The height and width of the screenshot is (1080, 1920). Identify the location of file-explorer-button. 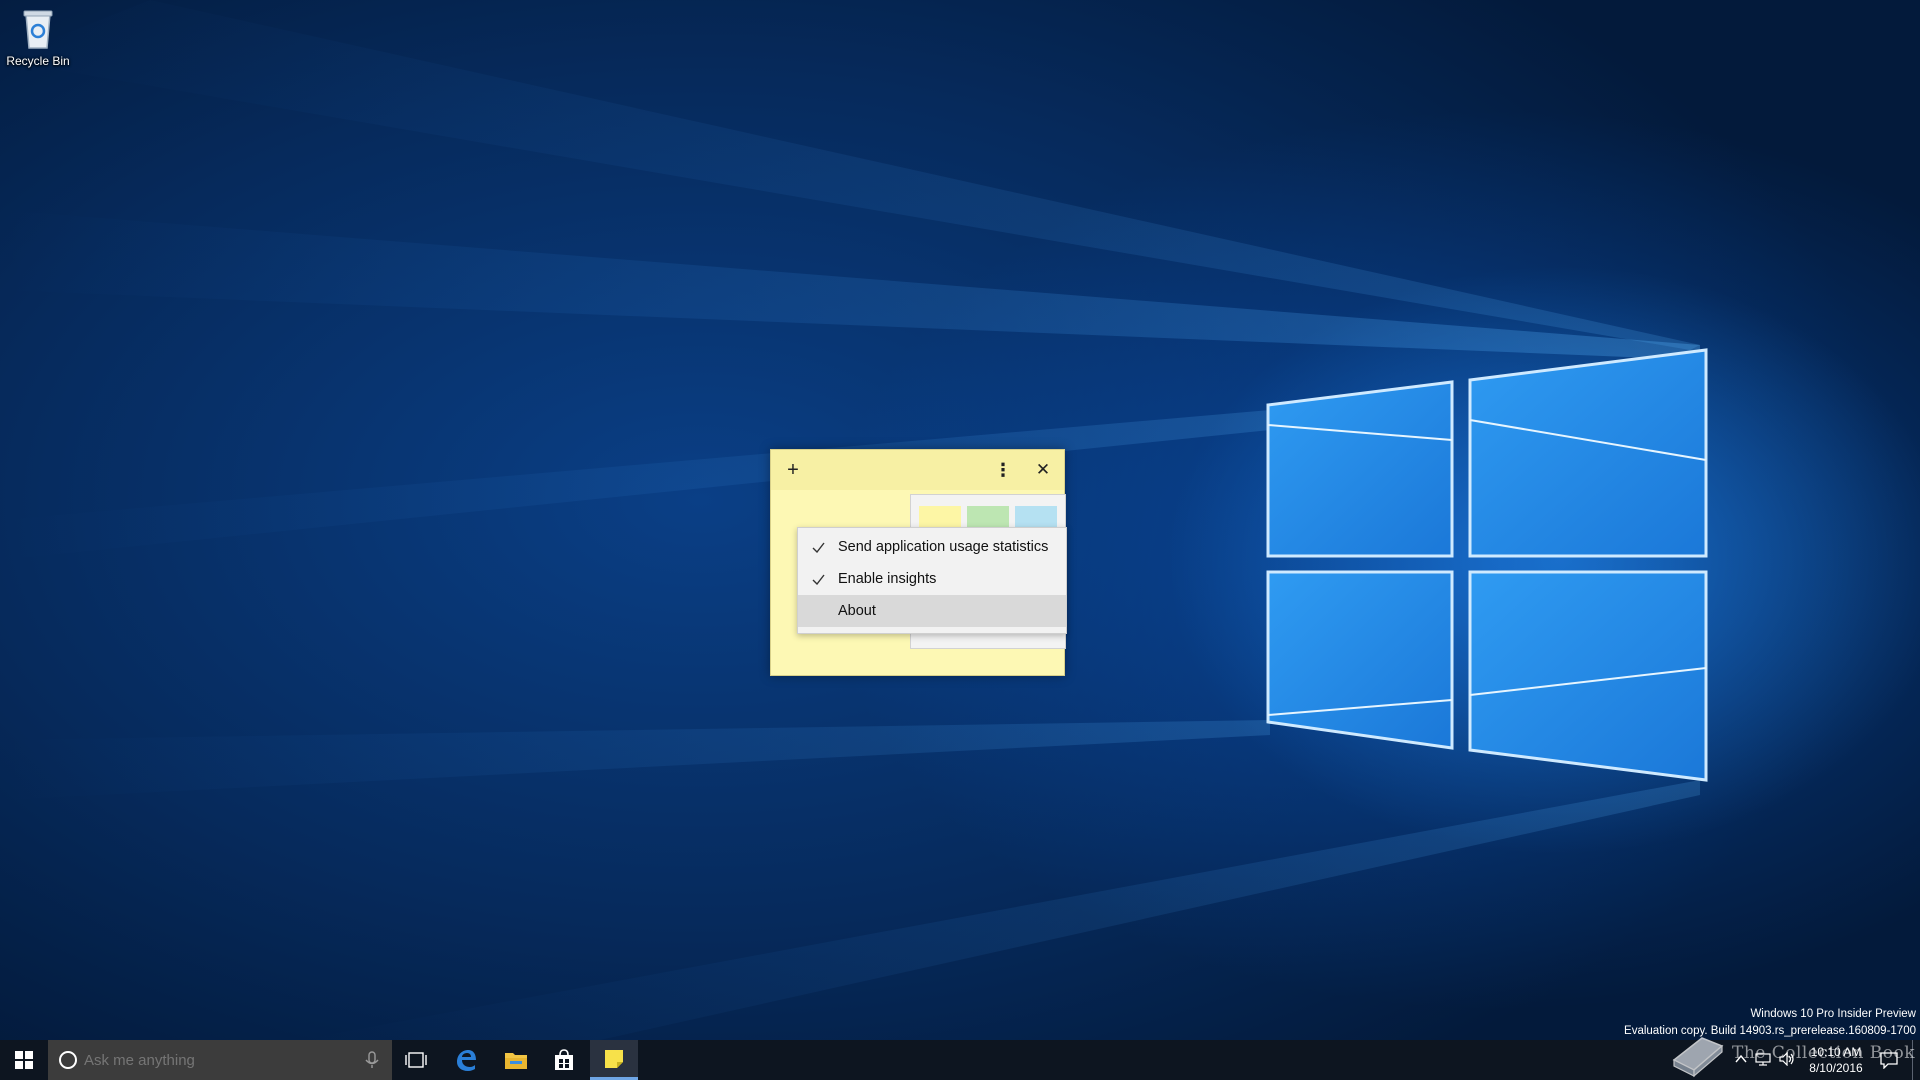
(516, 1060).